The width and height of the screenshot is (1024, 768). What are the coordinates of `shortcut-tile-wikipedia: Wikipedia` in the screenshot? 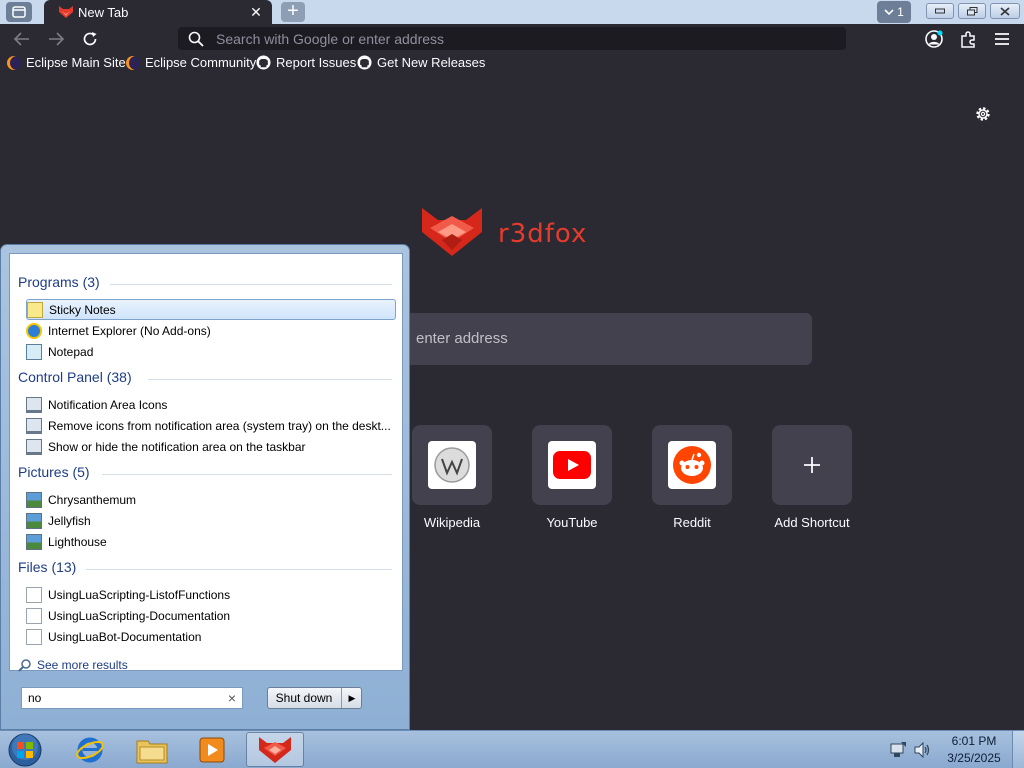 It's located at (452, 477).